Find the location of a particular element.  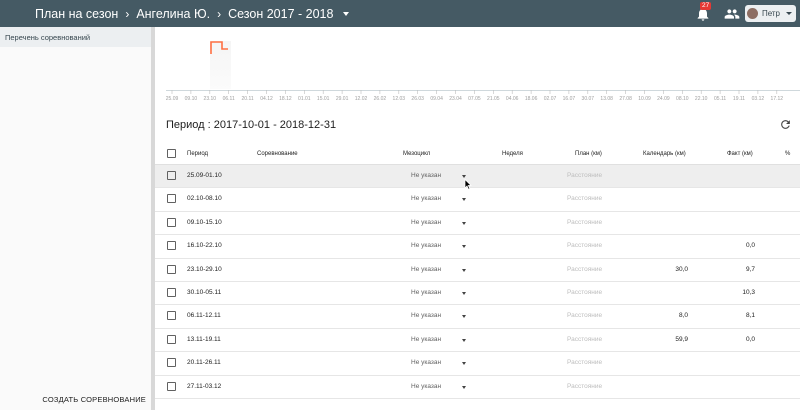

timeline-tick-label: 07.05 is located at coordinates (474, 99).